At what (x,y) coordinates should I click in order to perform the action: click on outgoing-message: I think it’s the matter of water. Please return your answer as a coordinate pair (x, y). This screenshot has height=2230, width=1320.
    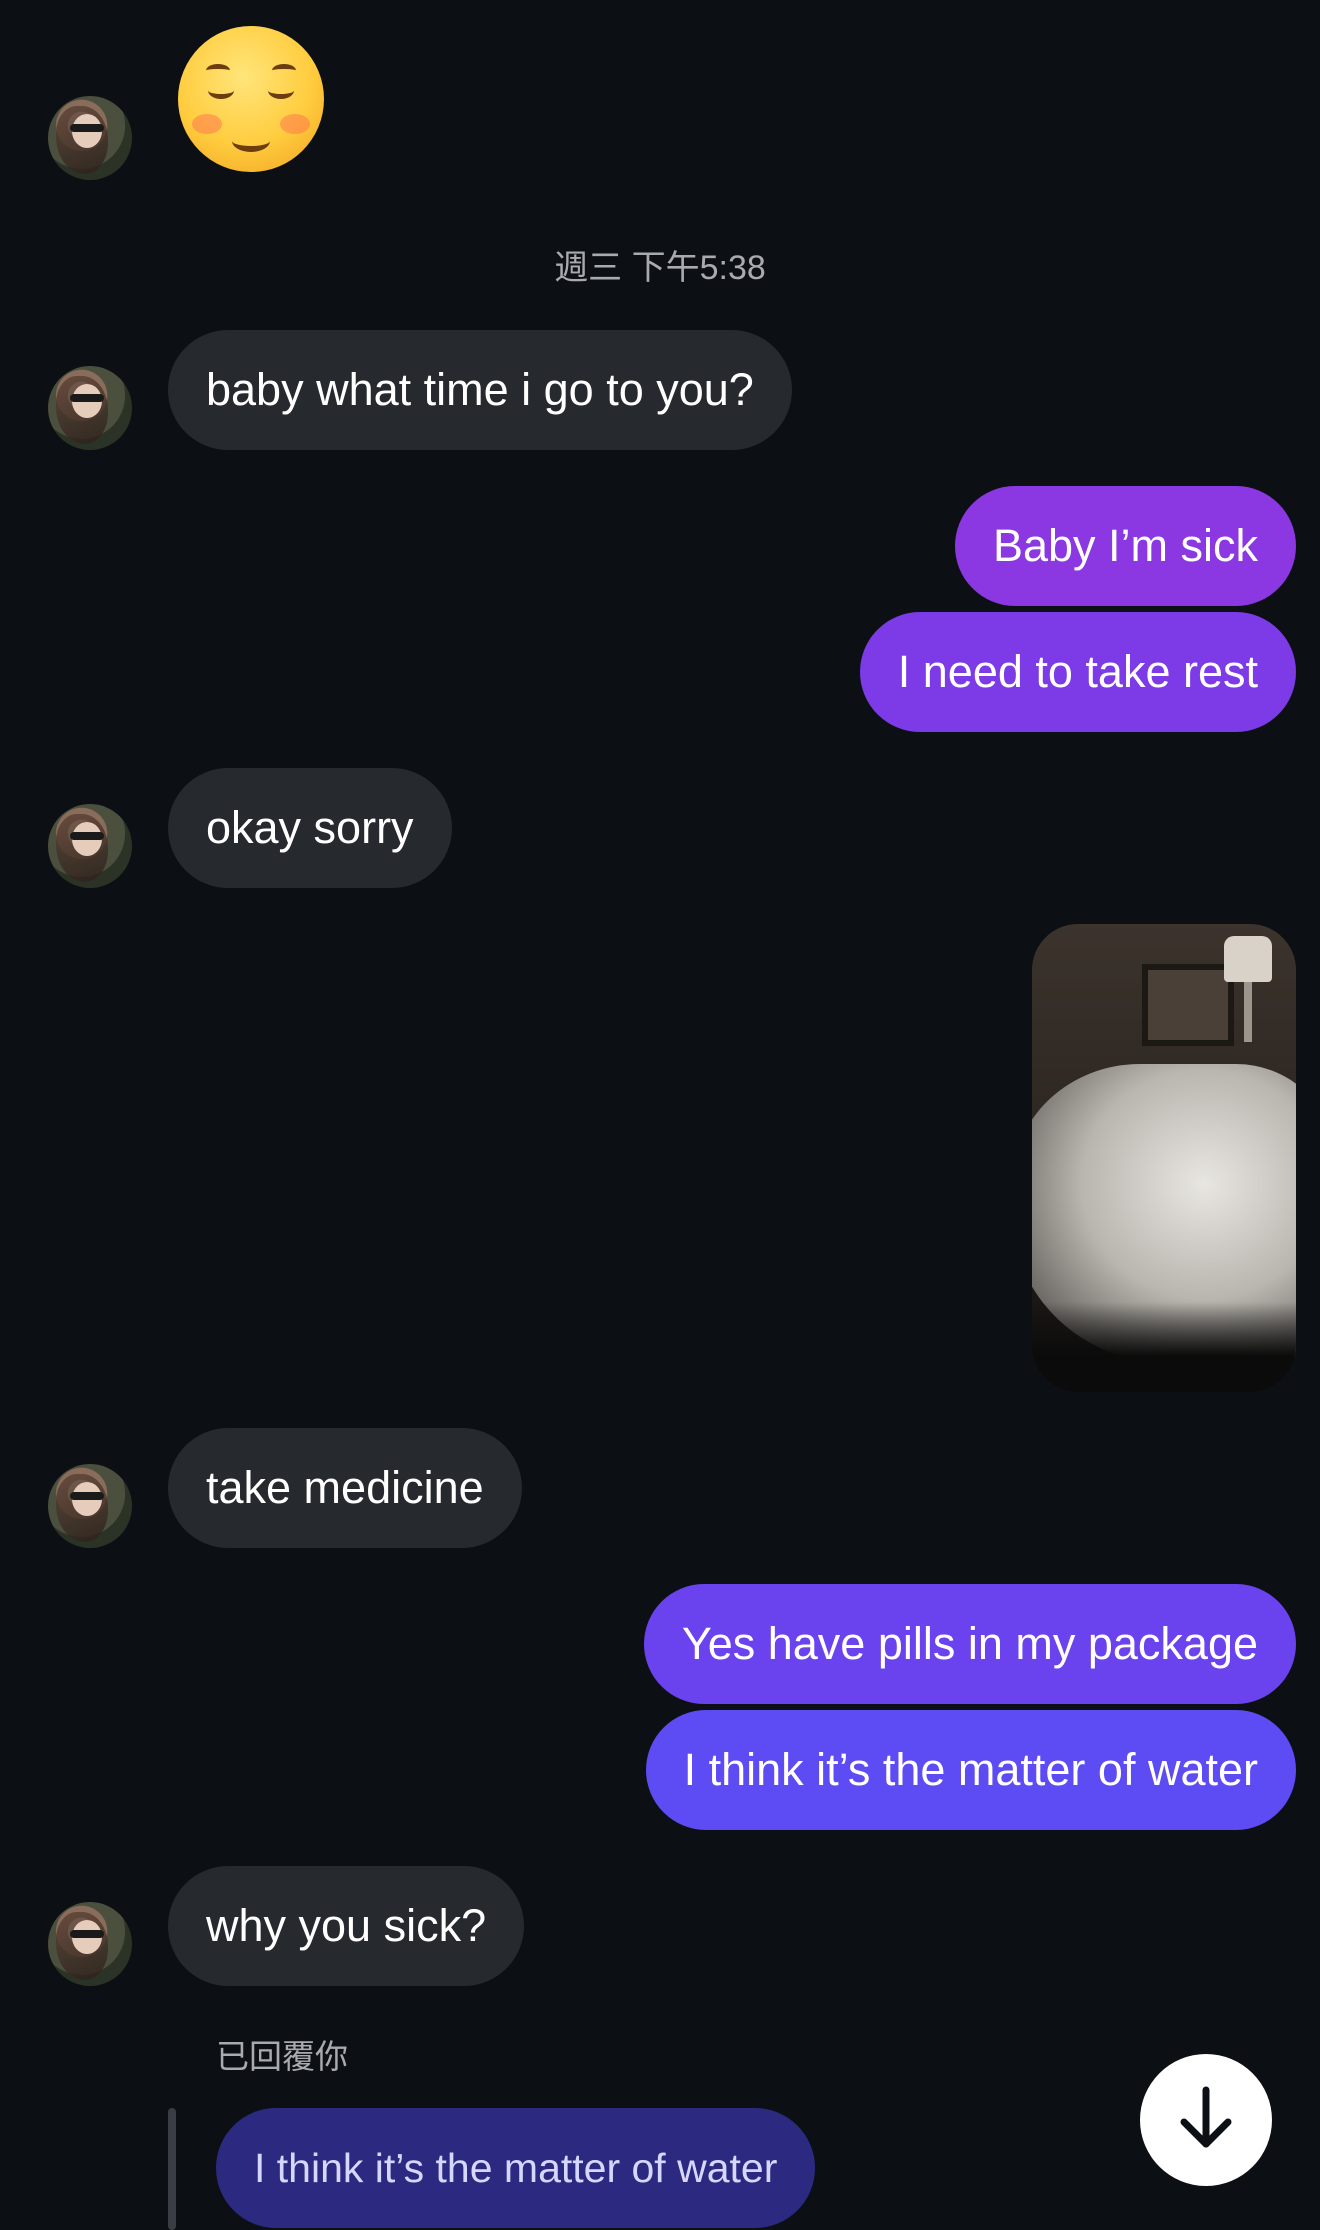
    Looking at the image, I should click on (970, 1770).